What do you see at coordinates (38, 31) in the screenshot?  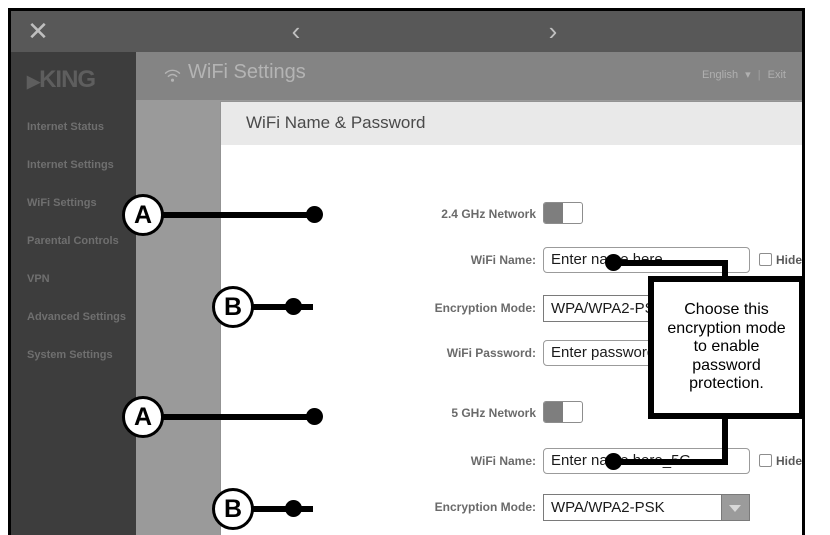 I see `close-icon: ✕` at bounding box center [38, 31].